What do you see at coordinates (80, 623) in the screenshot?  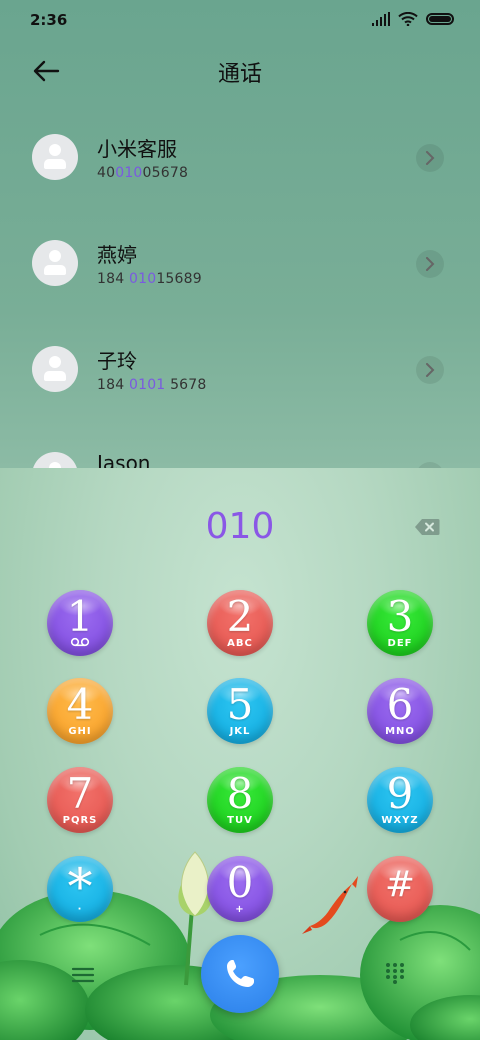 I see `dial-key-1: 1` at bounding box center [80, 623].